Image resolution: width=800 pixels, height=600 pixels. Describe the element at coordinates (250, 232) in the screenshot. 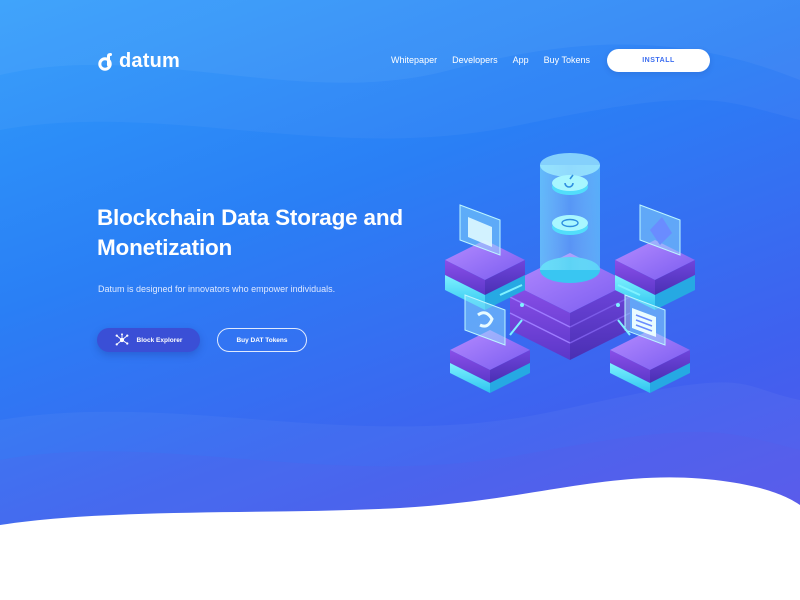

I see `hero-title: Blockchain Data Storage and Monetization` at that location.